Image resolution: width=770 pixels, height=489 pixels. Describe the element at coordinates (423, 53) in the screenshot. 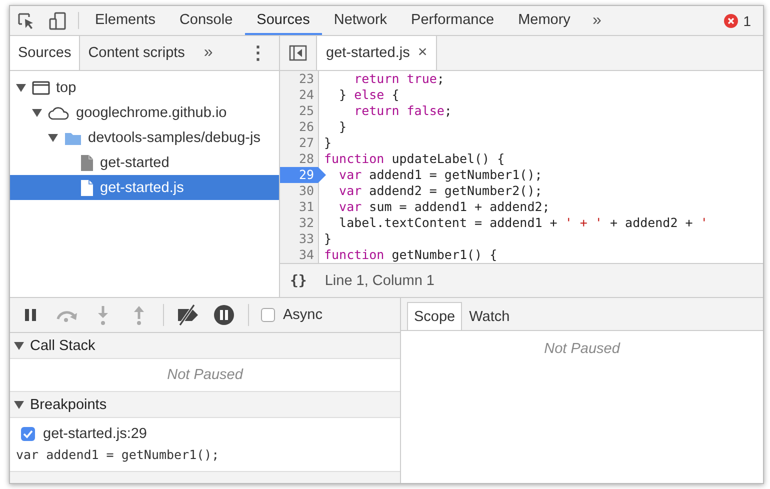

I see `close-button: ×` at that location.